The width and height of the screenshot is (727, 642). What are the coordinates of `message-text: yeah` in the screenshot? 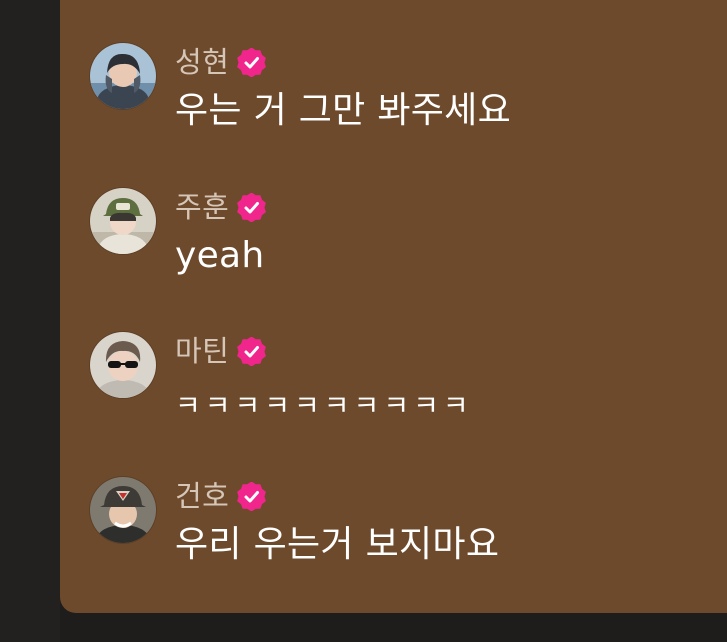 It's located at (220, 255).